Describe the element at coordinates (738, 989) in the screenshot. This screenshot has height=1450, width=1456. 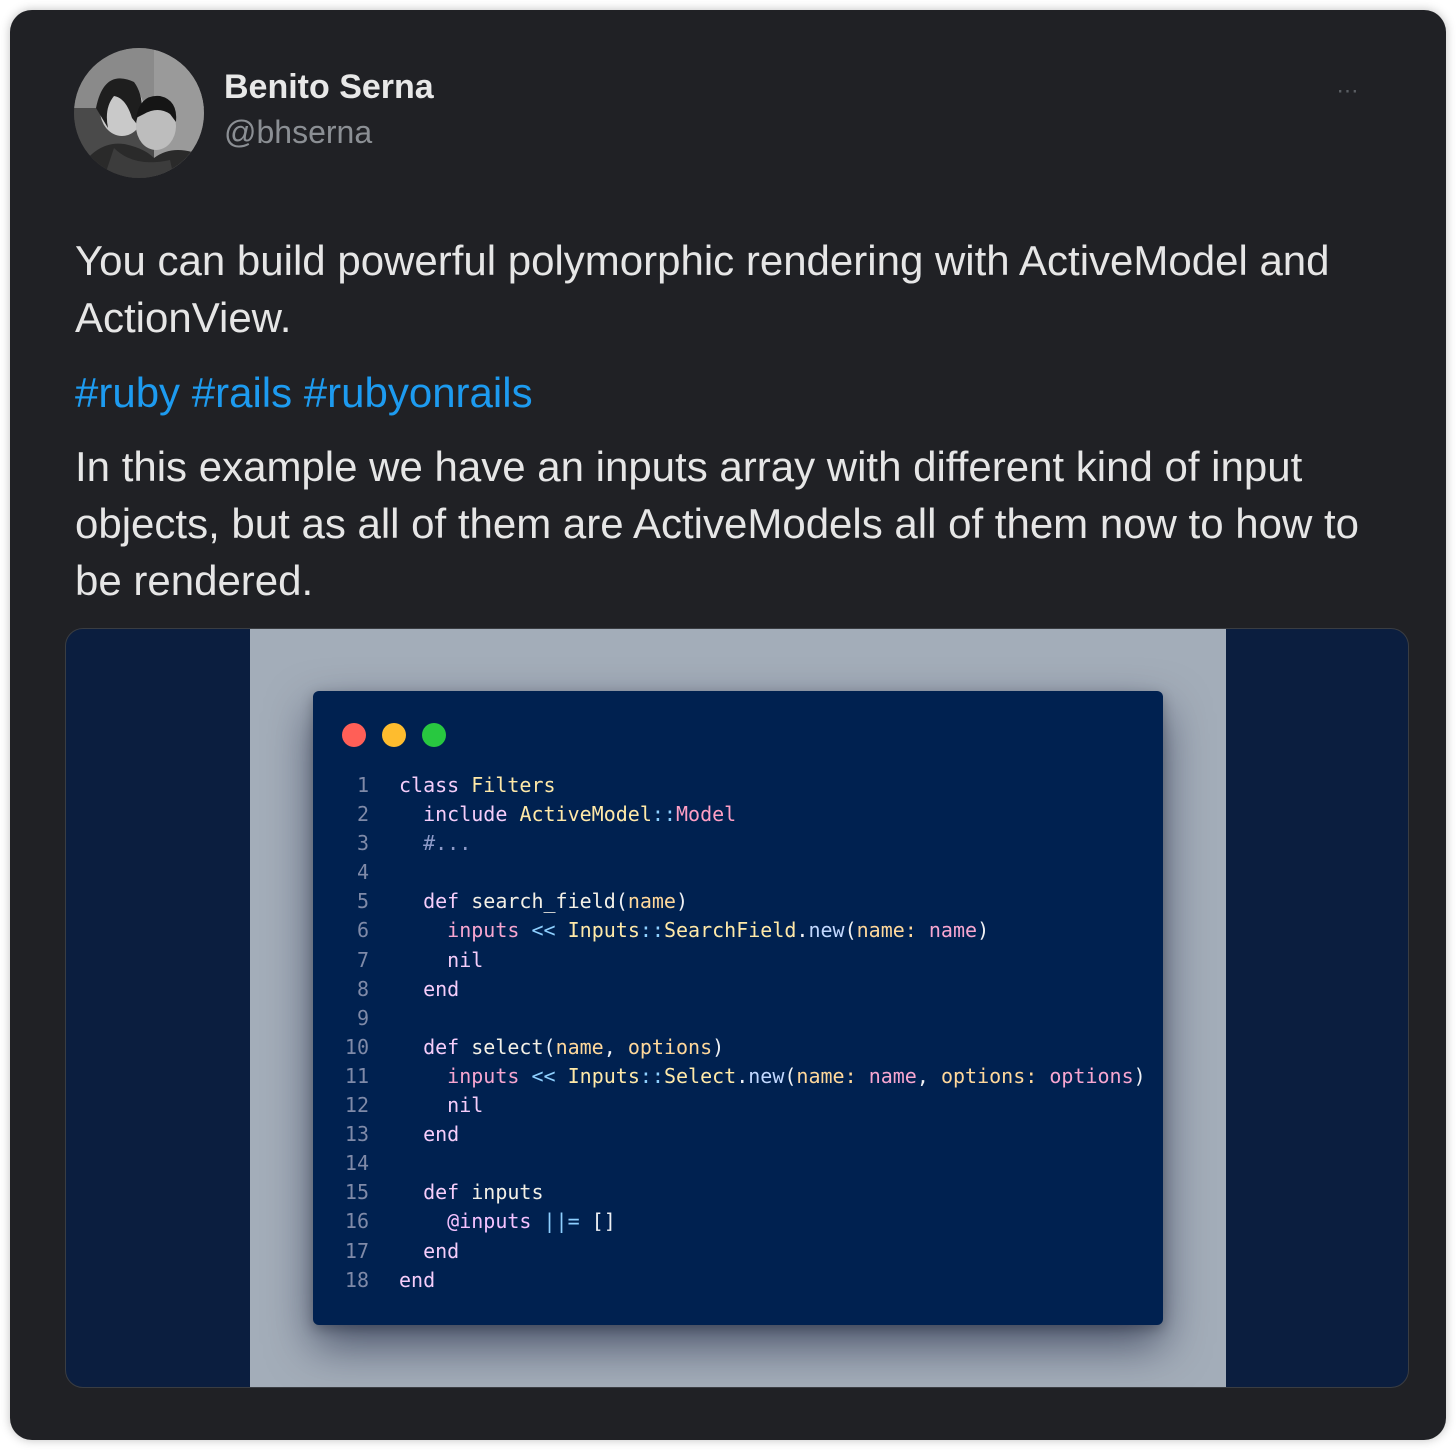
I see `code-line: 8 end` at that location.